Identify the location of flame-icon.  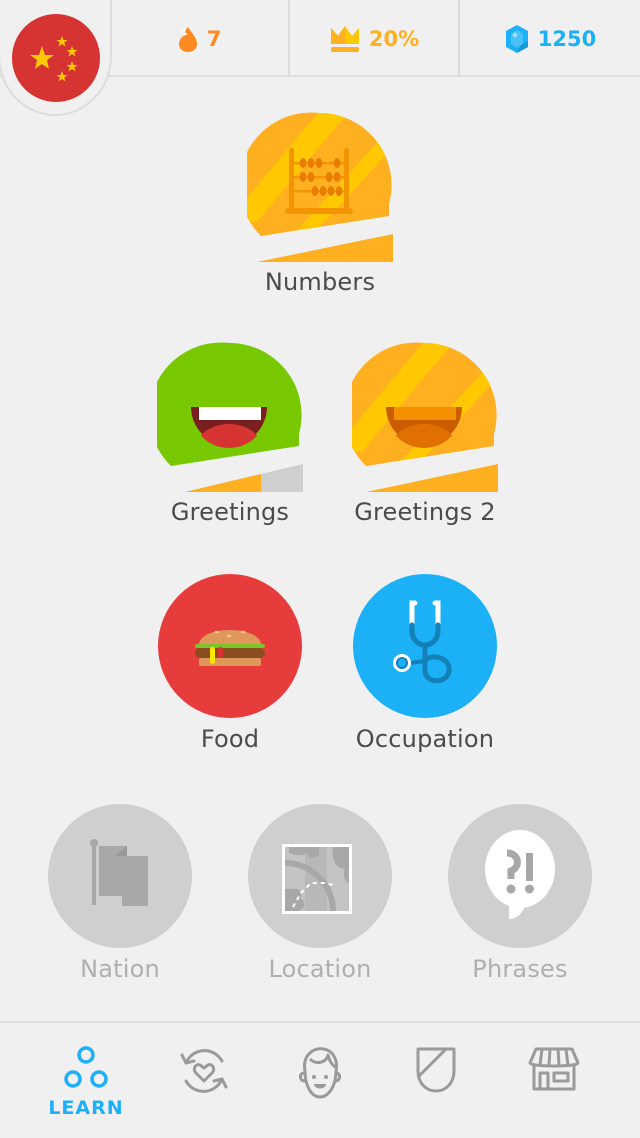
(187, 39).